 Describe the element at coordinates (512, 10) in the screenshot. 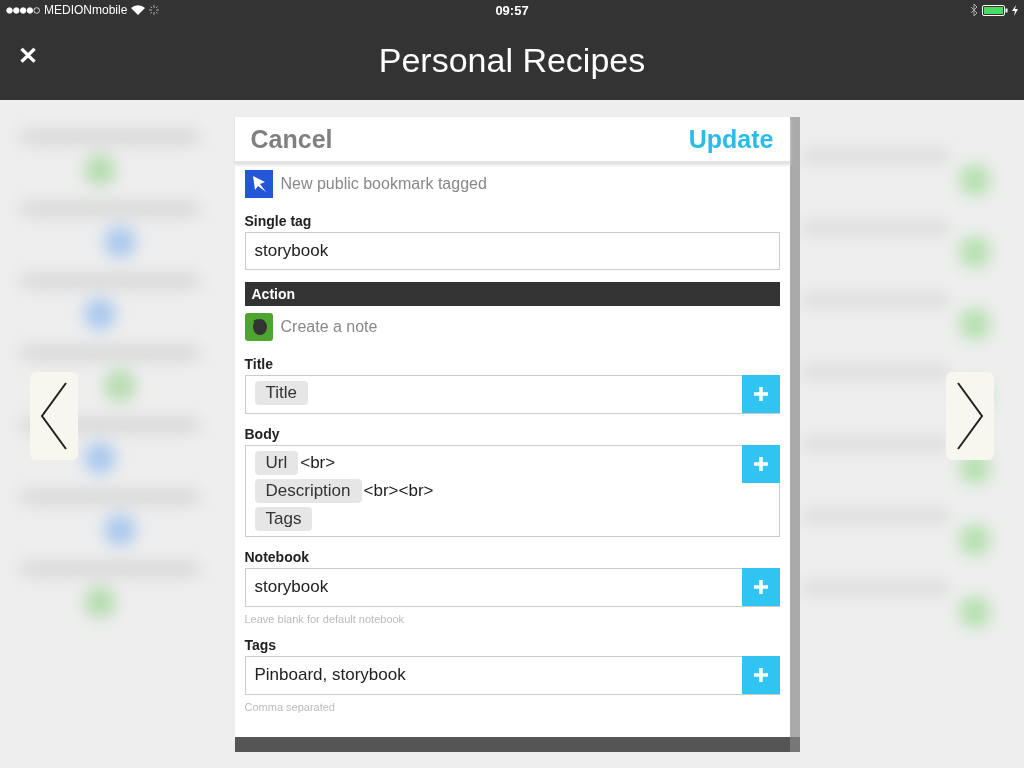

I see `status-time: 09:57` at that location.